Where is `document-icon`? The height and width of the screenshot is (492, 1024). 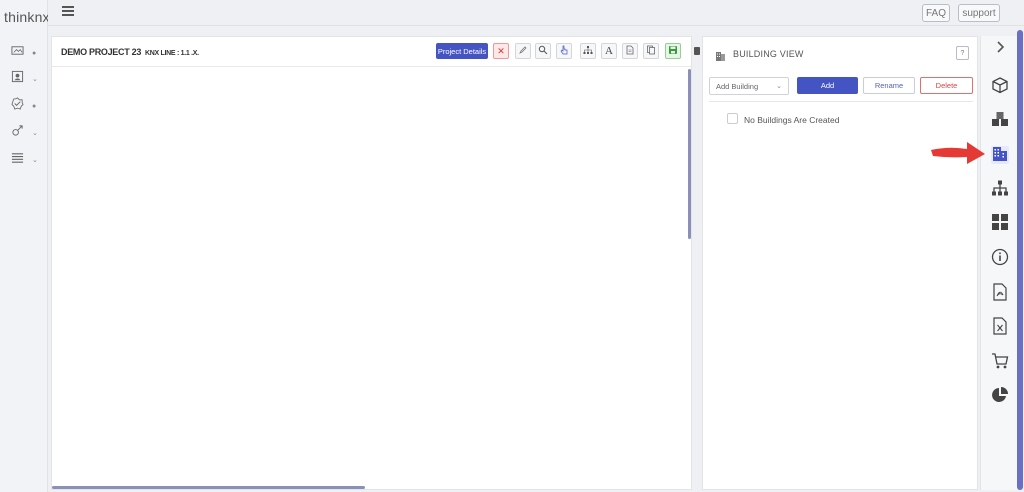
document-icon is located at coordinates (630, 51).